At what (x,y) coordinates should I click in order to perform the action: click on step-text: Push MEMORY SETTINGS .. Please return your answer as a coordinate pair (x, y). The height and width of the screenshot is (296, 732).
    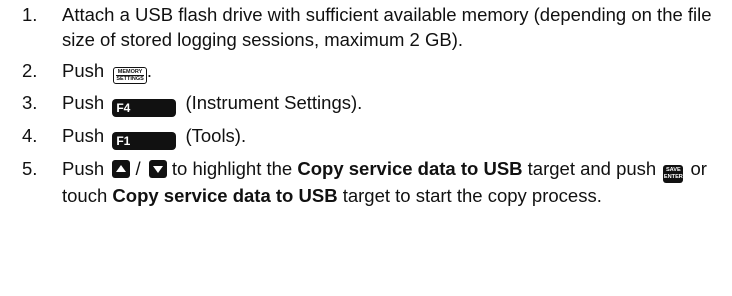
    Looking at the image, I should click on (392, 71).